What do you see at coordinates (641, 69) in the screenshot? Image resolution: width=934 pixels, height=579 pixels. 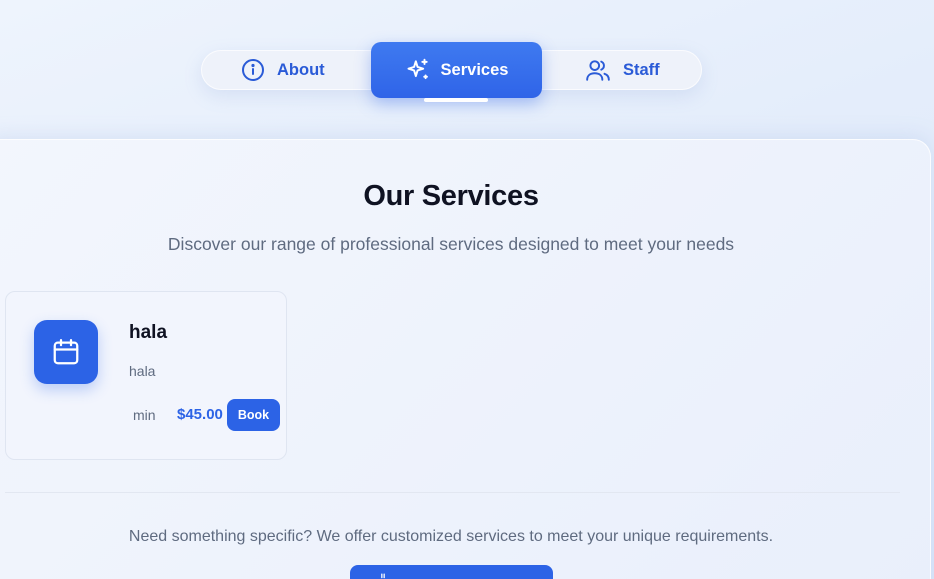 I see `tab-staff-label: Staff` at bounding box center [641, 69].